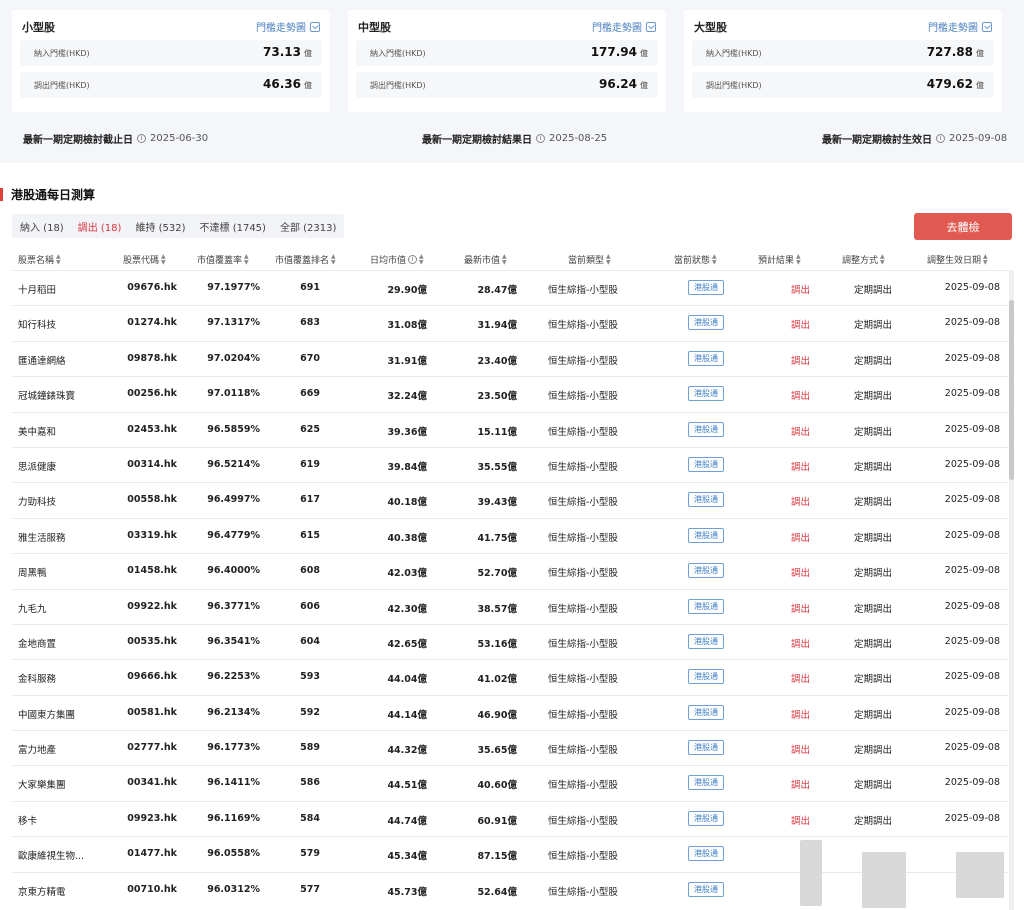 This screenshot has width=1024, height=910. What do you see at coordinates (779, 259) in the screenshot?
I see `col-header-expected-result: 預計結果 ▲ ▼` at bounding box center [779, 259].